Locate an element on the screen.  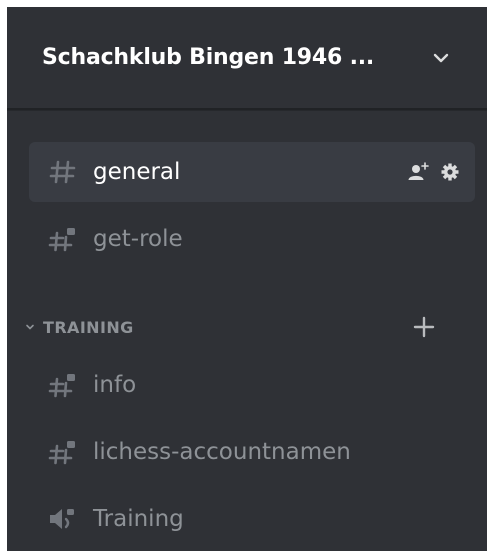
speaker-icon is located at coordinates (62, 519).